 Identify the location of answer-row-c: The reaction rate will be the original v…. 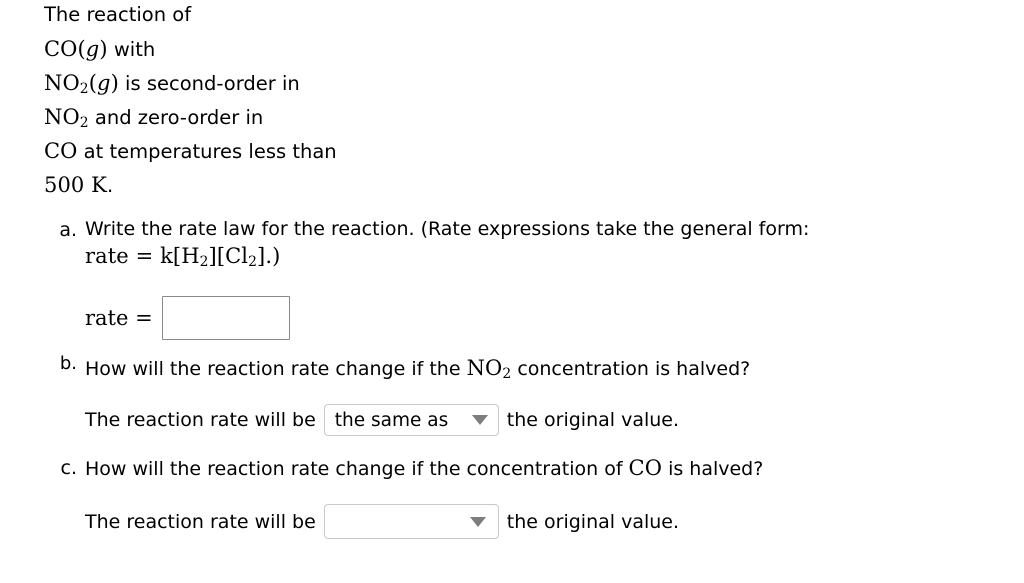
(382, 521).